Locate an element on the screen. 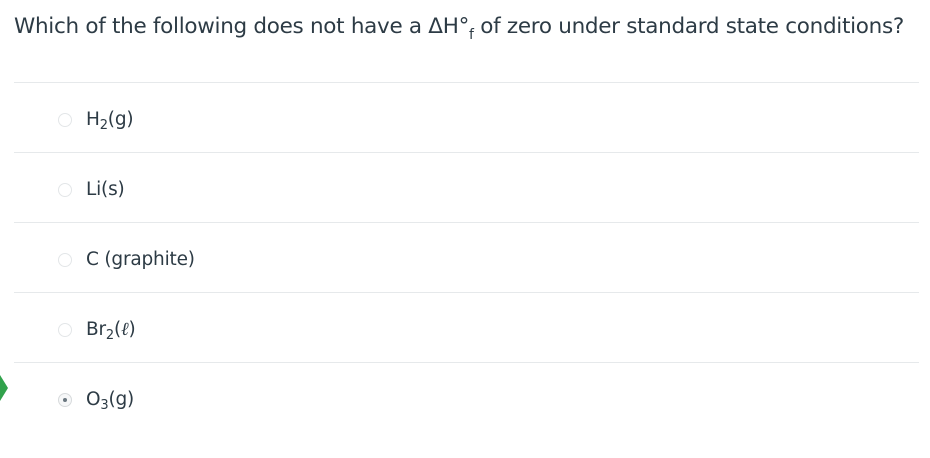 Image resolution: width=930 pixels, height=458 pixels. answer-label-paren-open: ( is located at coordinates (117, 329).